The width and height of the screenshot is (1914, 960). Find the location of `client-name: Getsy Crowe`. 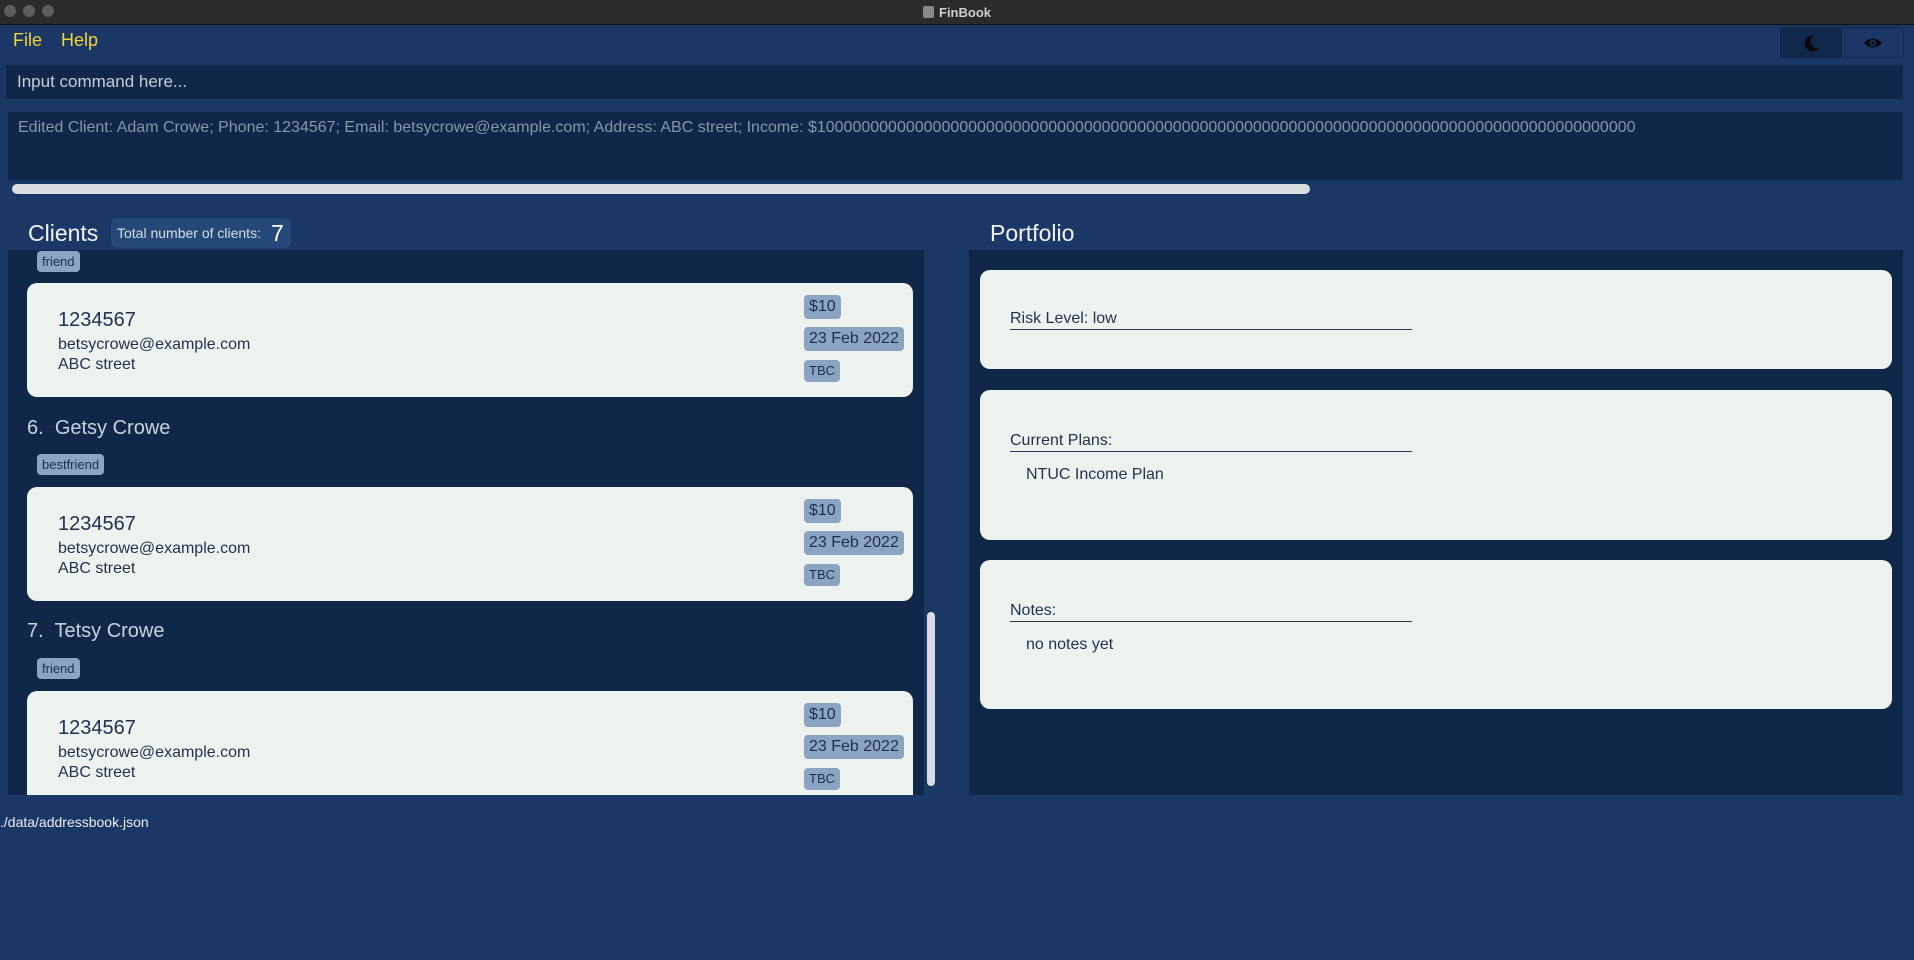

client-name: Getsy Crowe is located at coordinates (112, 428).